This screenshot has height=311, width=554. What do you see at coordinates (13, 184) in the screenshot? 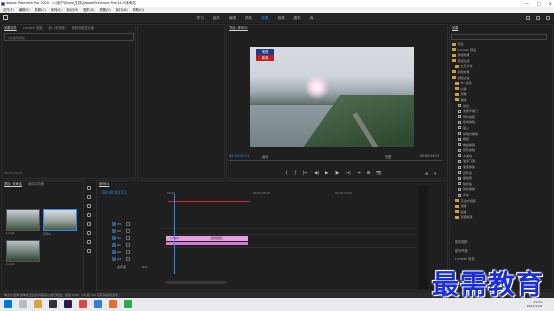
I see `tab-project: 项目: 未命名` at bounding box center [13, 184].